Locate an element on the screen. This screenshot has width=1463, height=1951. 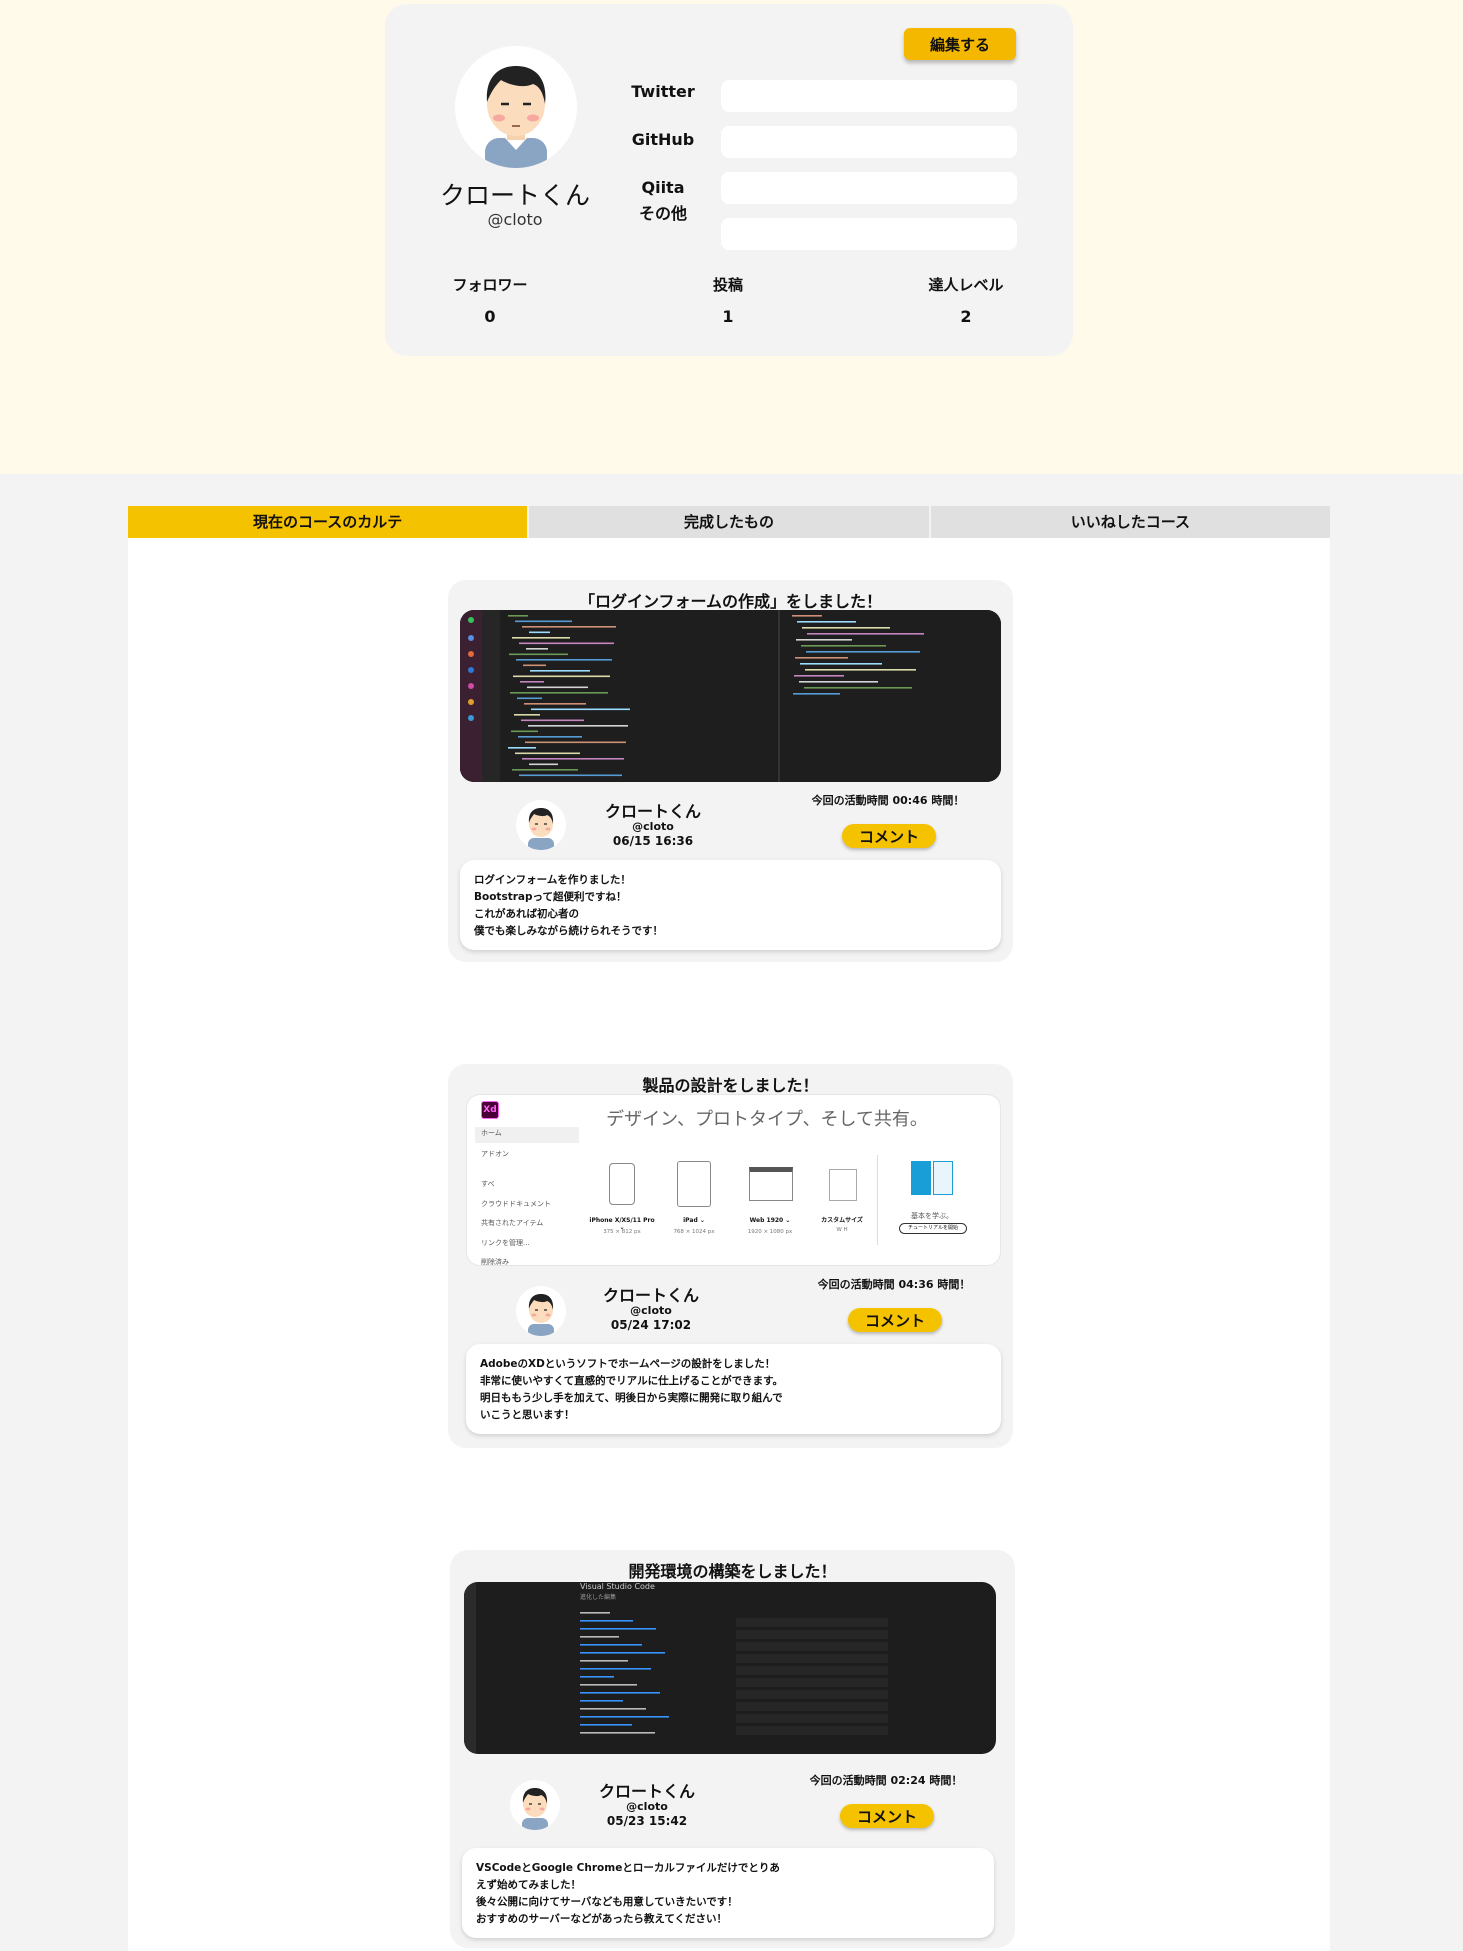
xd-menu-item: 削除済み is located at coordinates (495, 1261).